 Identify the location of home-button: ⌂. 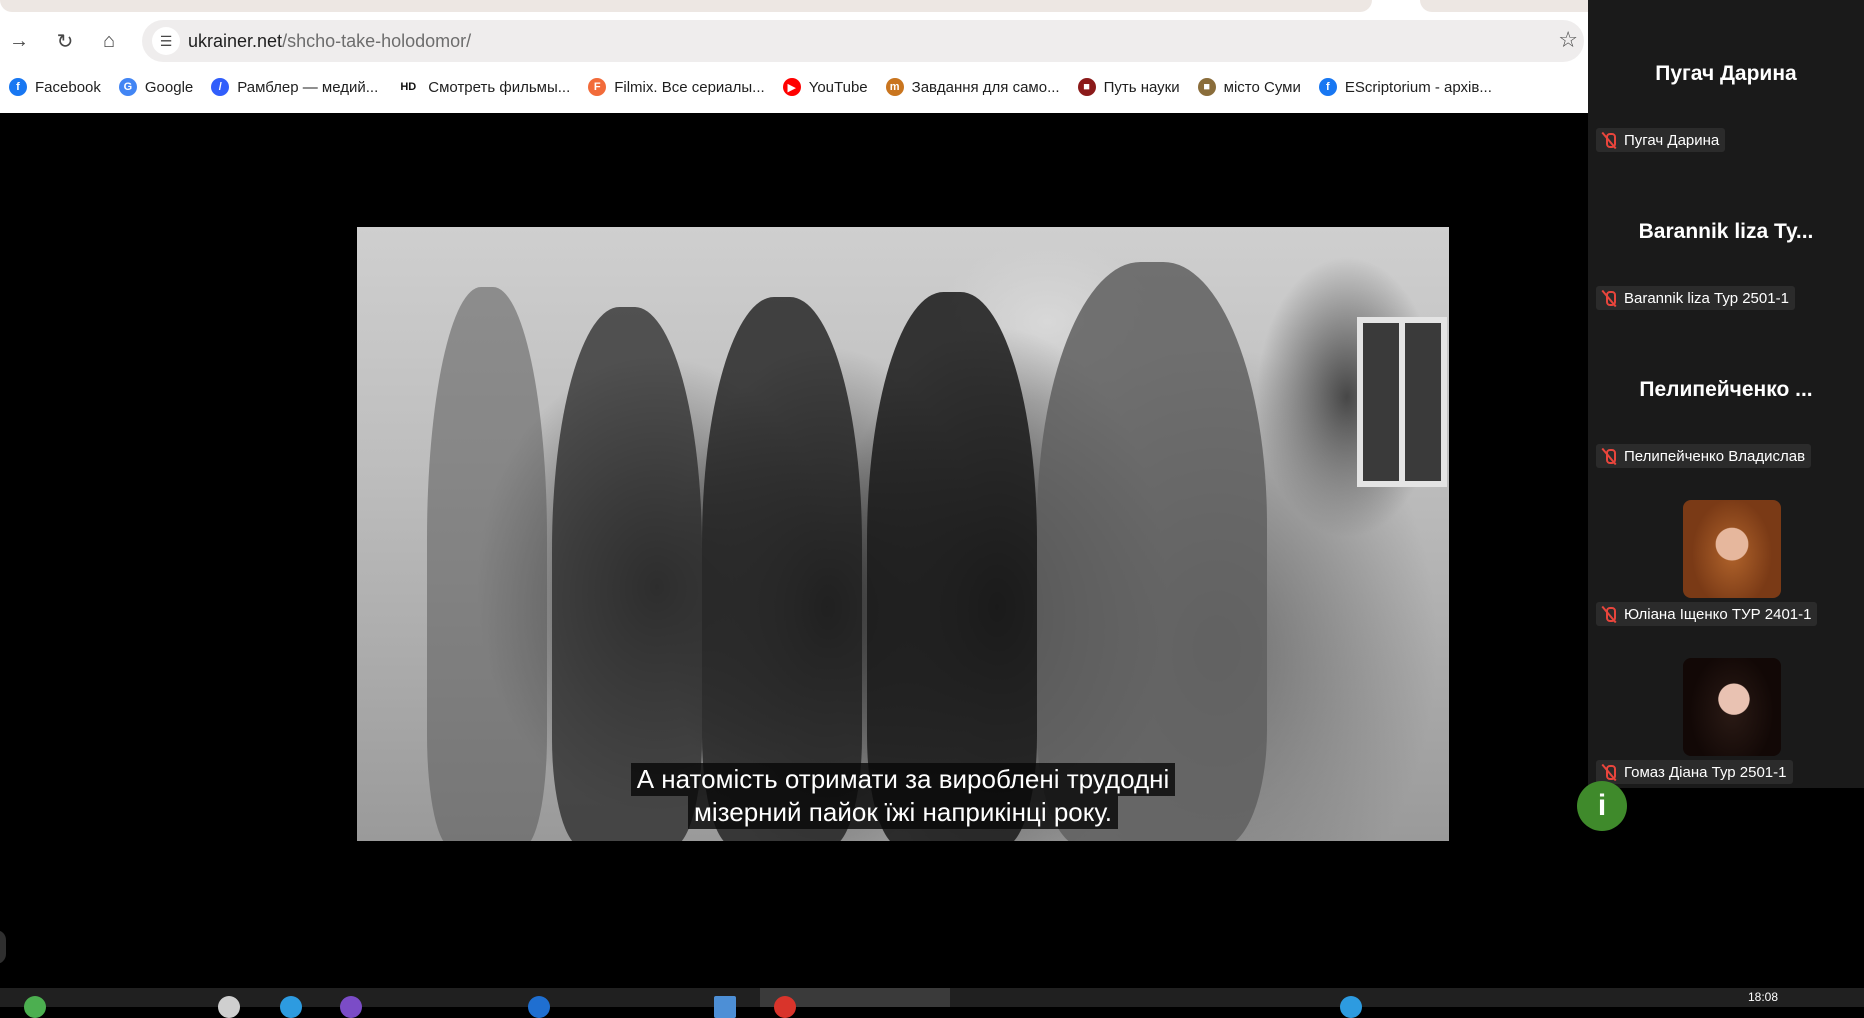
(109, 41).